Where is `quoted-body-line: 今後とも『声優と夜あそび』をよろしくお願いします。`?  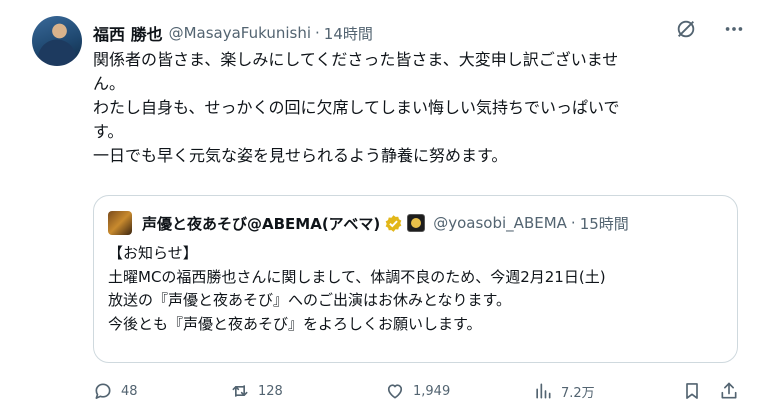
quoted-body-line: 今後とも『声優と夜あそび』をよろしくお願いします。 is located at coordinates (295, 323).